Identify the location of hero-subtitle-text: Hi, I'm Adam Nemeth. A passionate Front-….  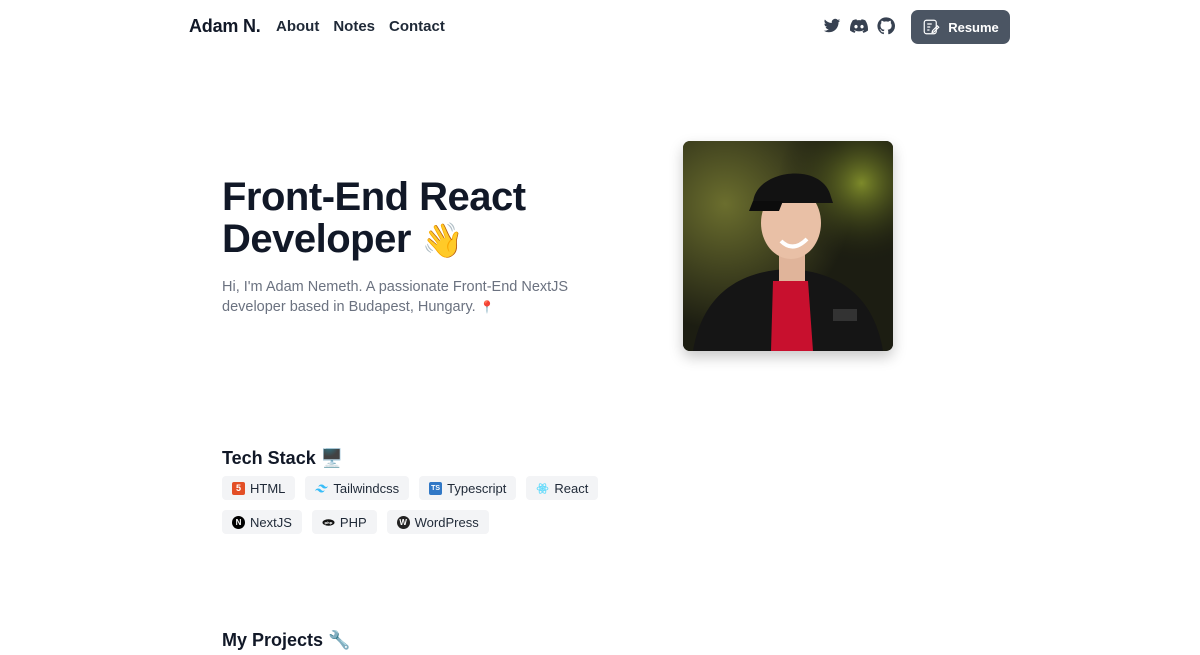
(395, 297).